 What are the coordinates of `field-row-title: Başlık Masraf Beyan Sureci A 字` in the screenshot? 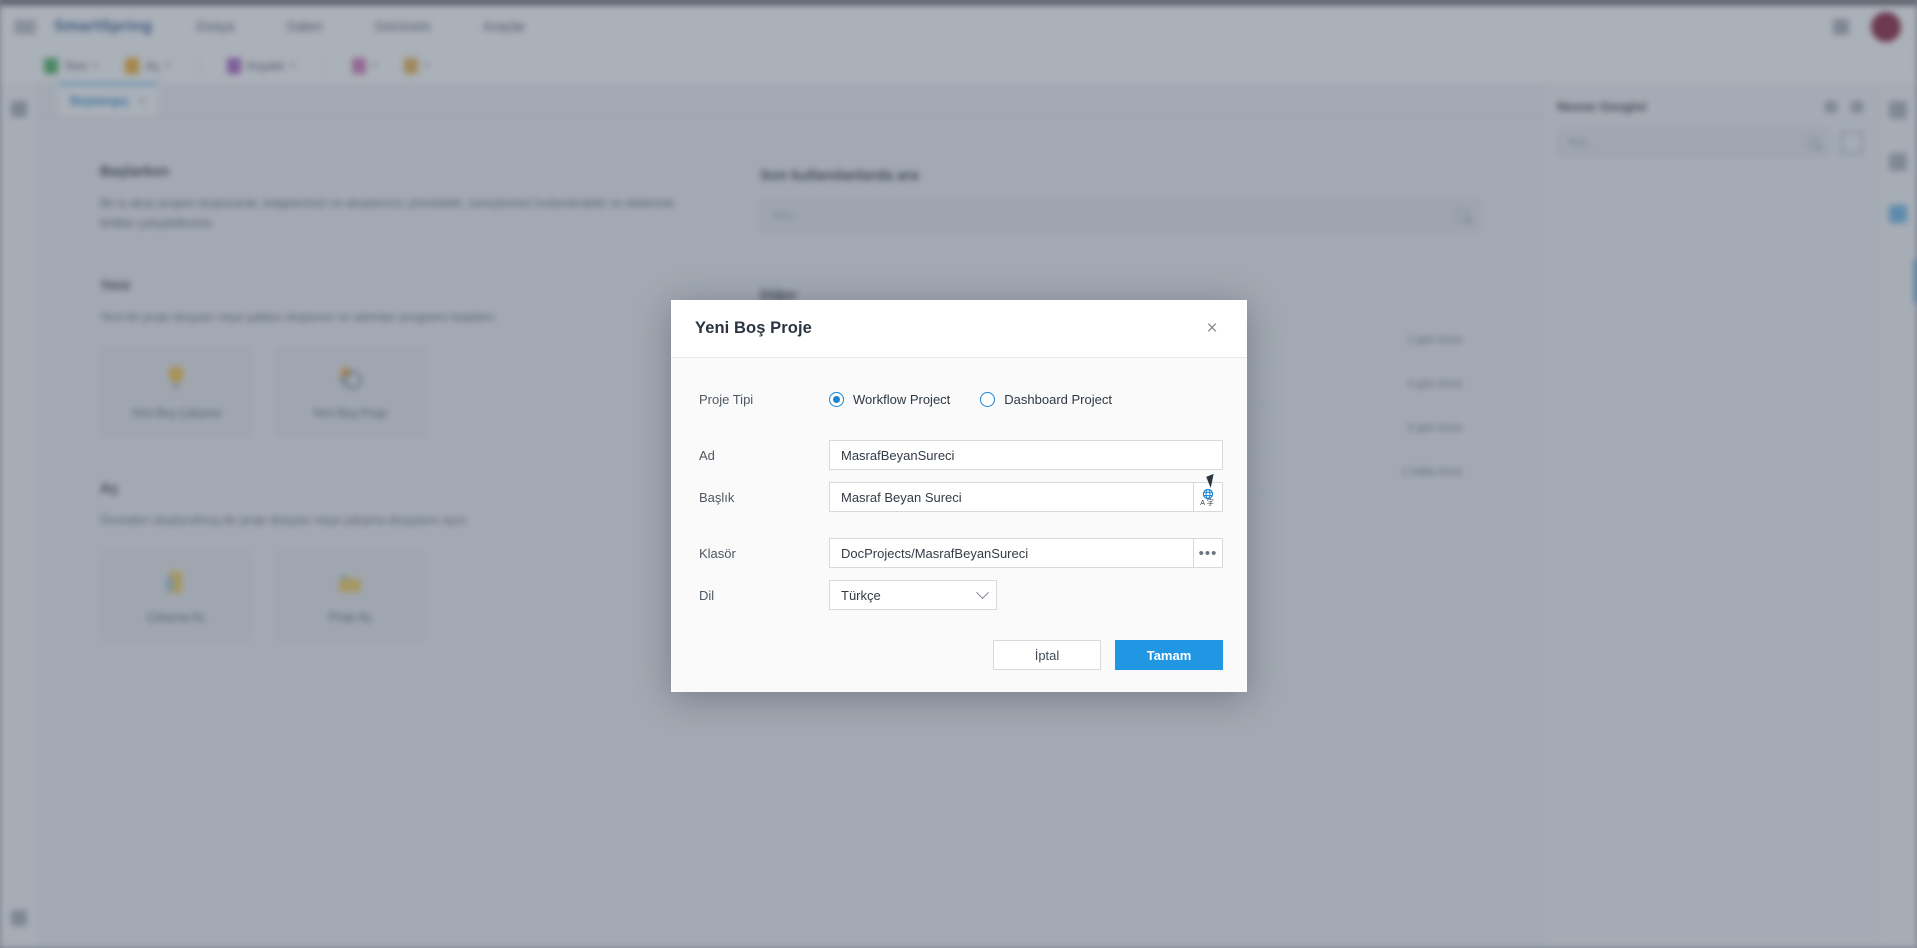 It's located at (961, 497).